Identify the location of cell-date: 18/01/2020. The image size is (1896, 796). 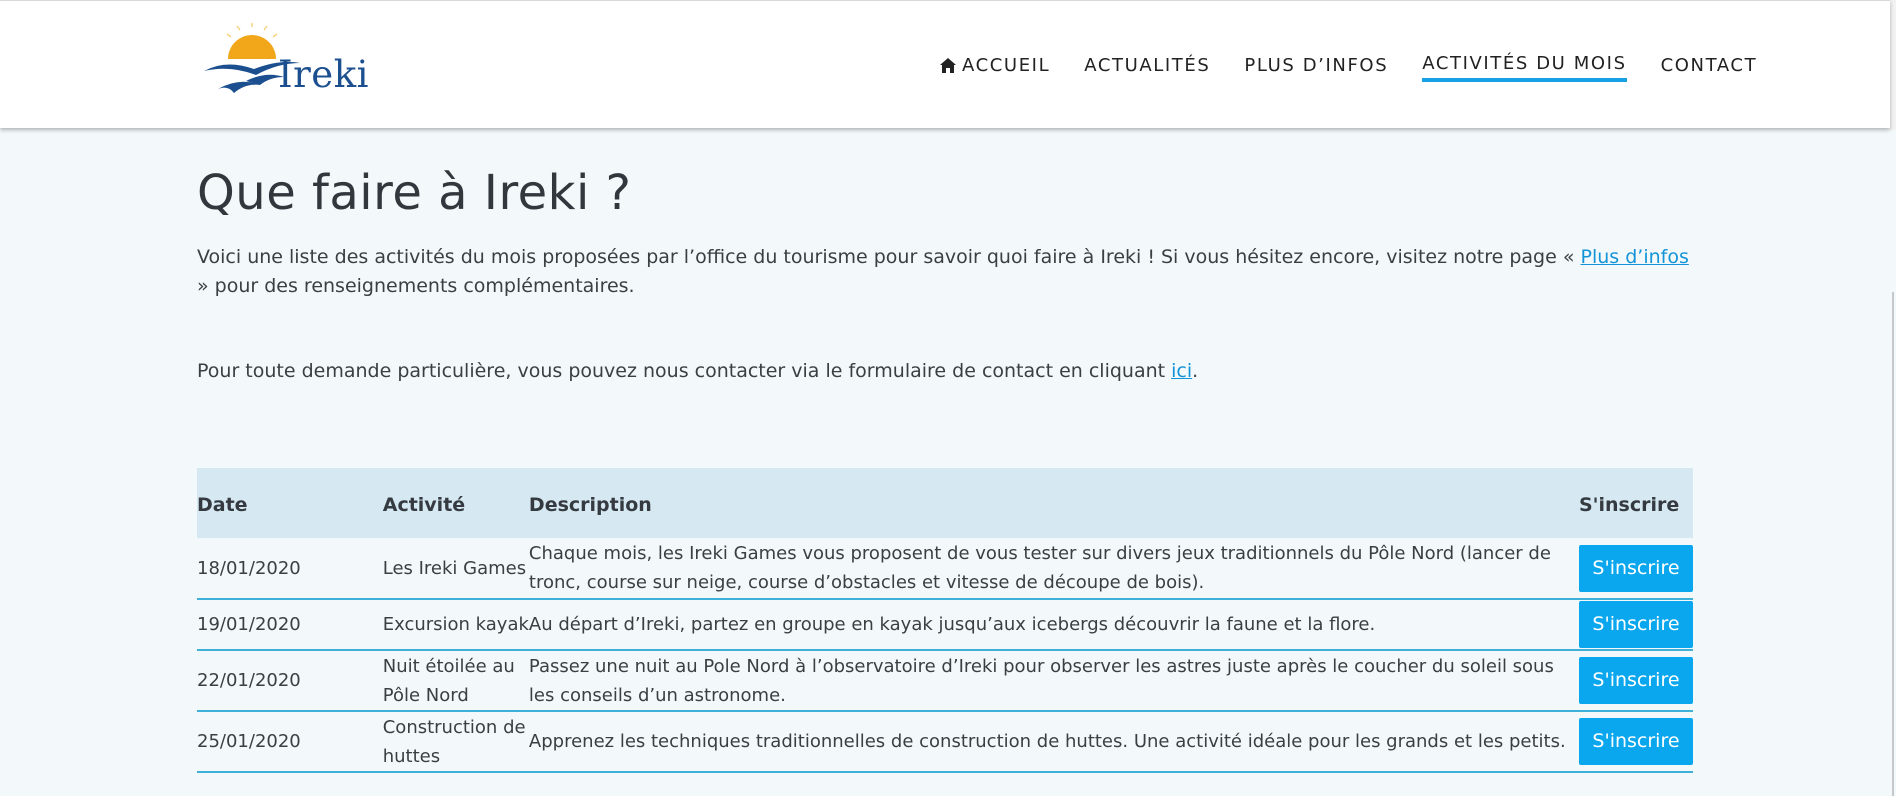
(249, 568).